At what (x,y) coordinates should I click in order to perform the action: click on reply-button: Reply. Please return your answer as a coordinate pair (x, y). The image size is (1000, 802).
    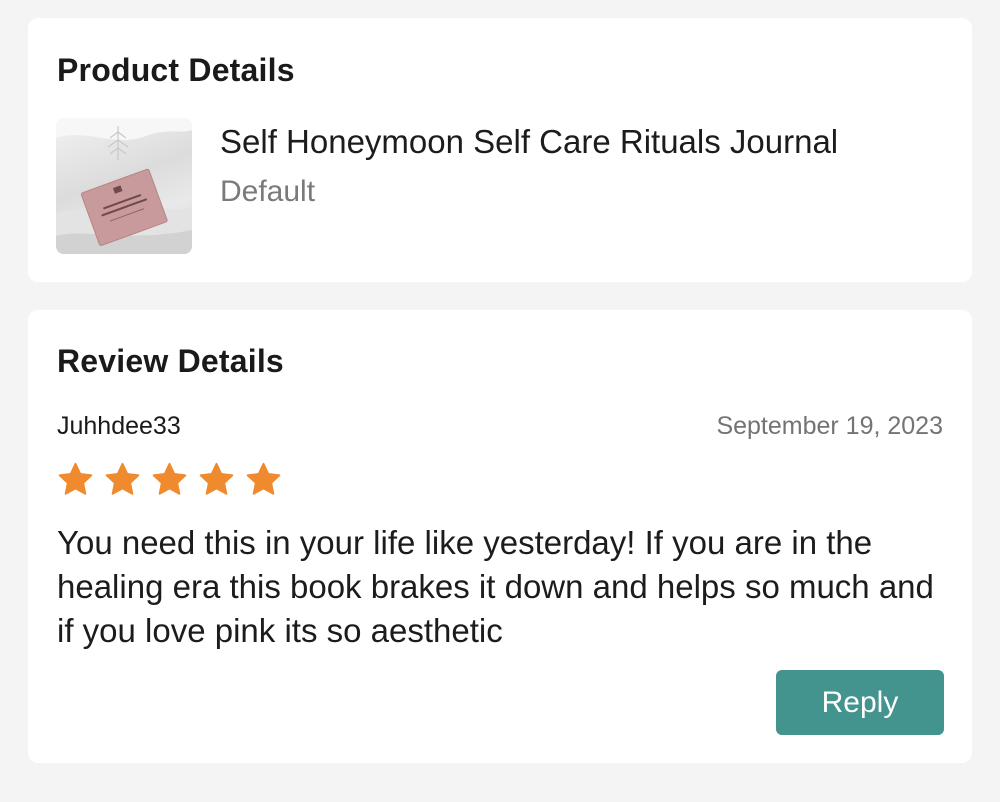
    Looking at the image, I should click on (860, 702).